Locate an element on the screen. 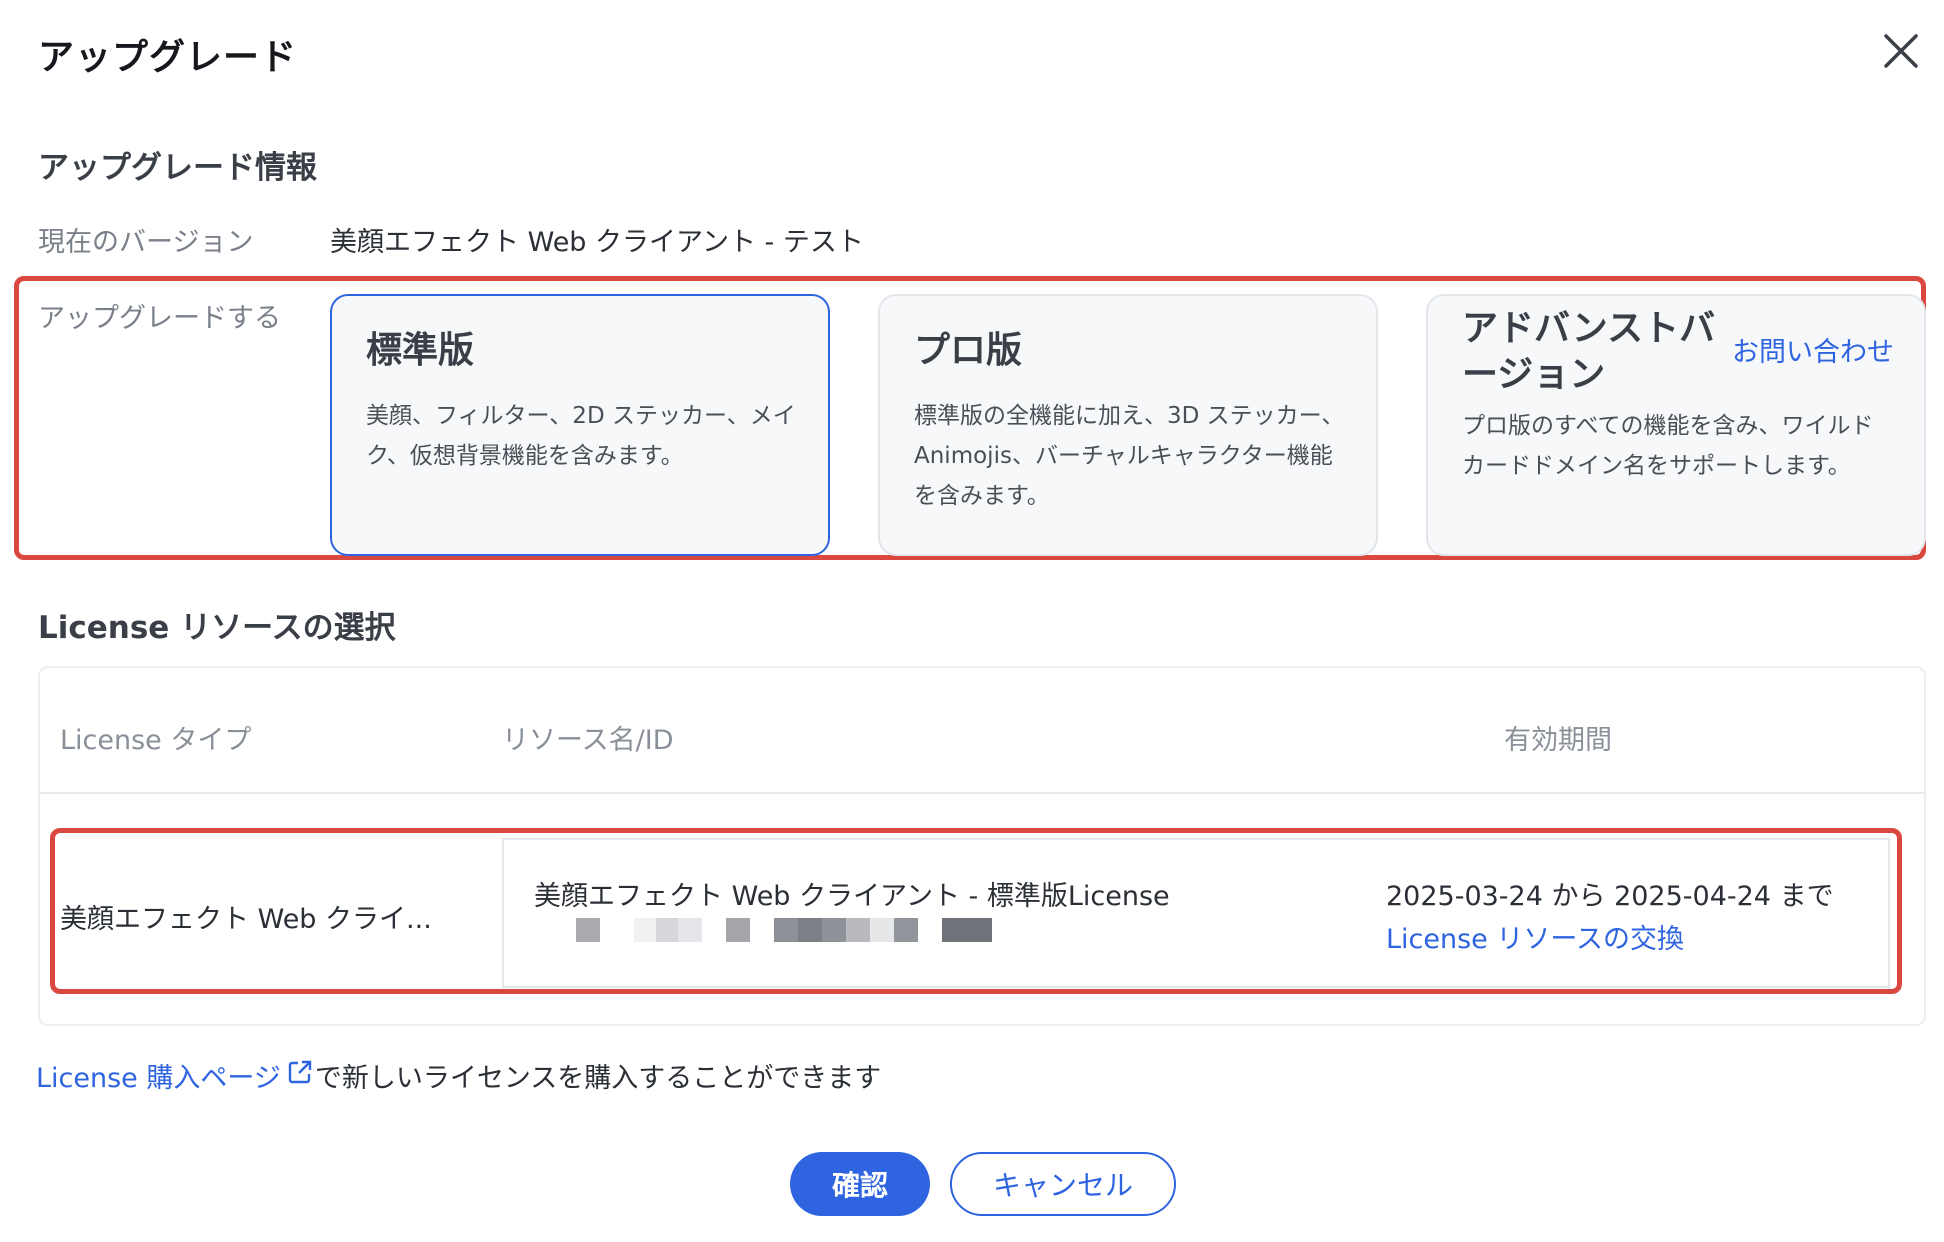 This screenshot has height=1242, width=1944. resource-id-redacted is located at coordinates (784, 930).